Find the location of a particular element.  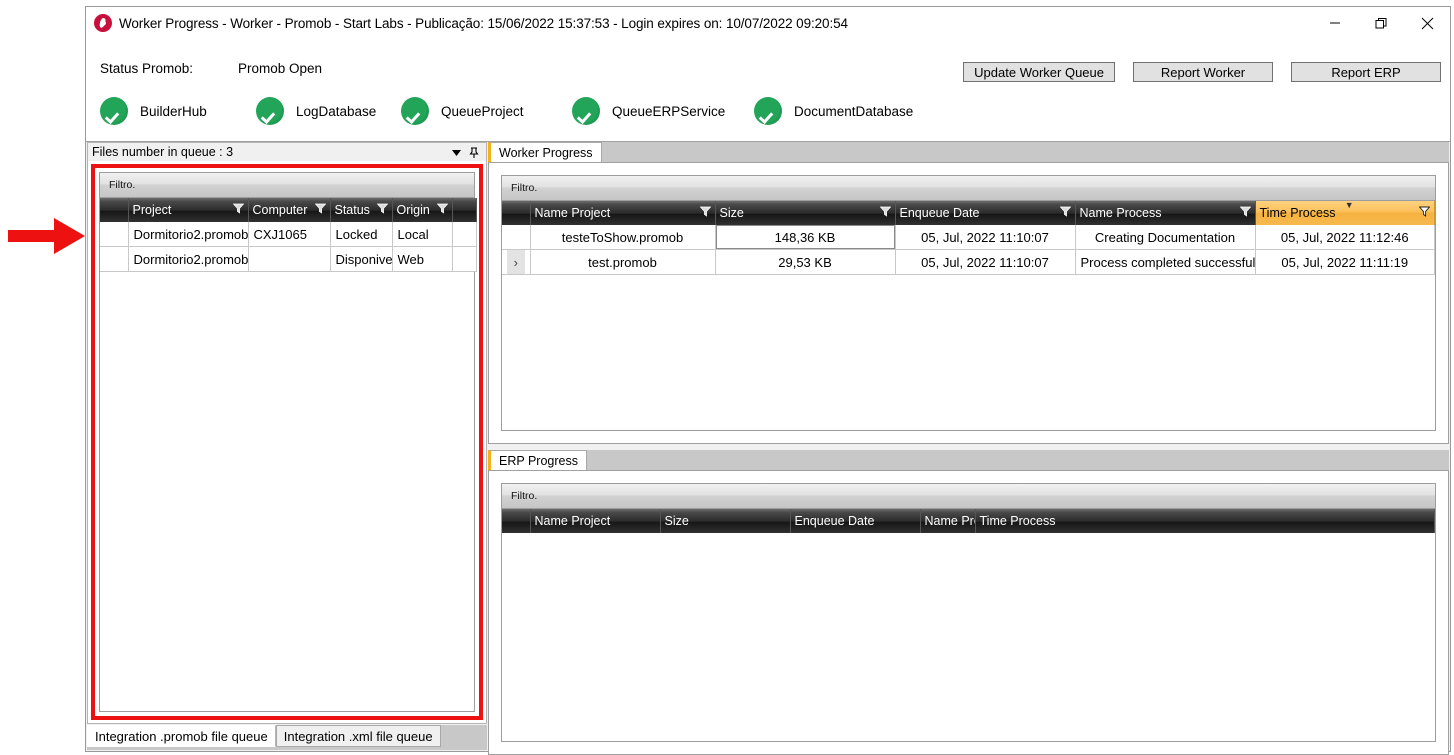

report-erp-button: Report ERP is located at coordinates (1366, 72).